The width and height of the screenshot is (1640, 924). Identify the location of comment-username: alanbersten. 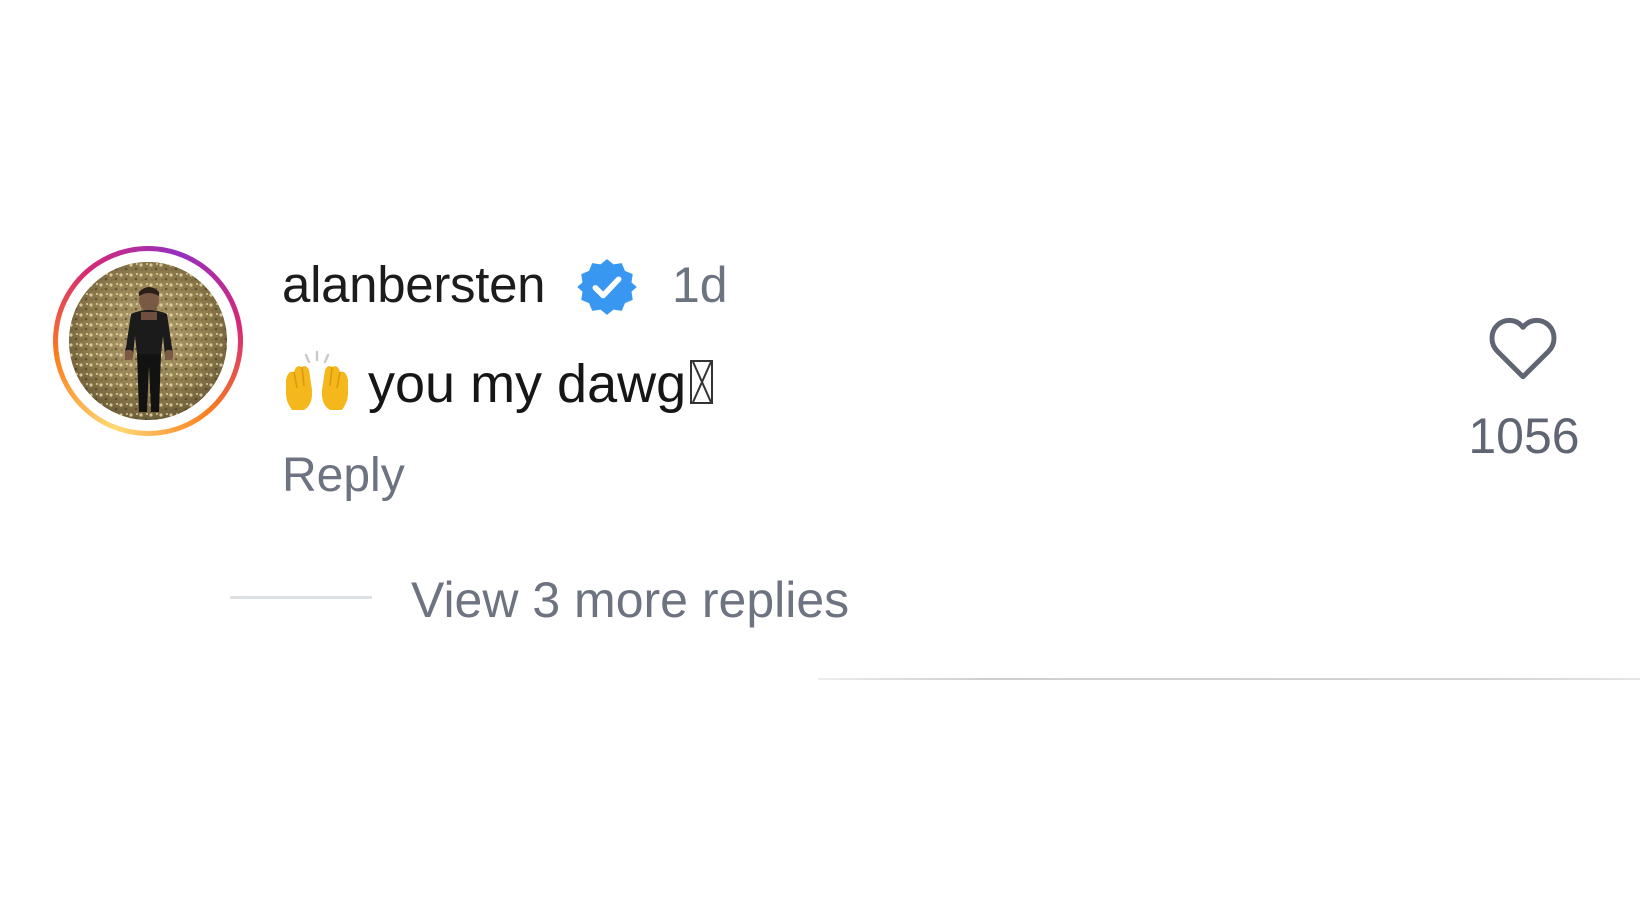
(414, 285).